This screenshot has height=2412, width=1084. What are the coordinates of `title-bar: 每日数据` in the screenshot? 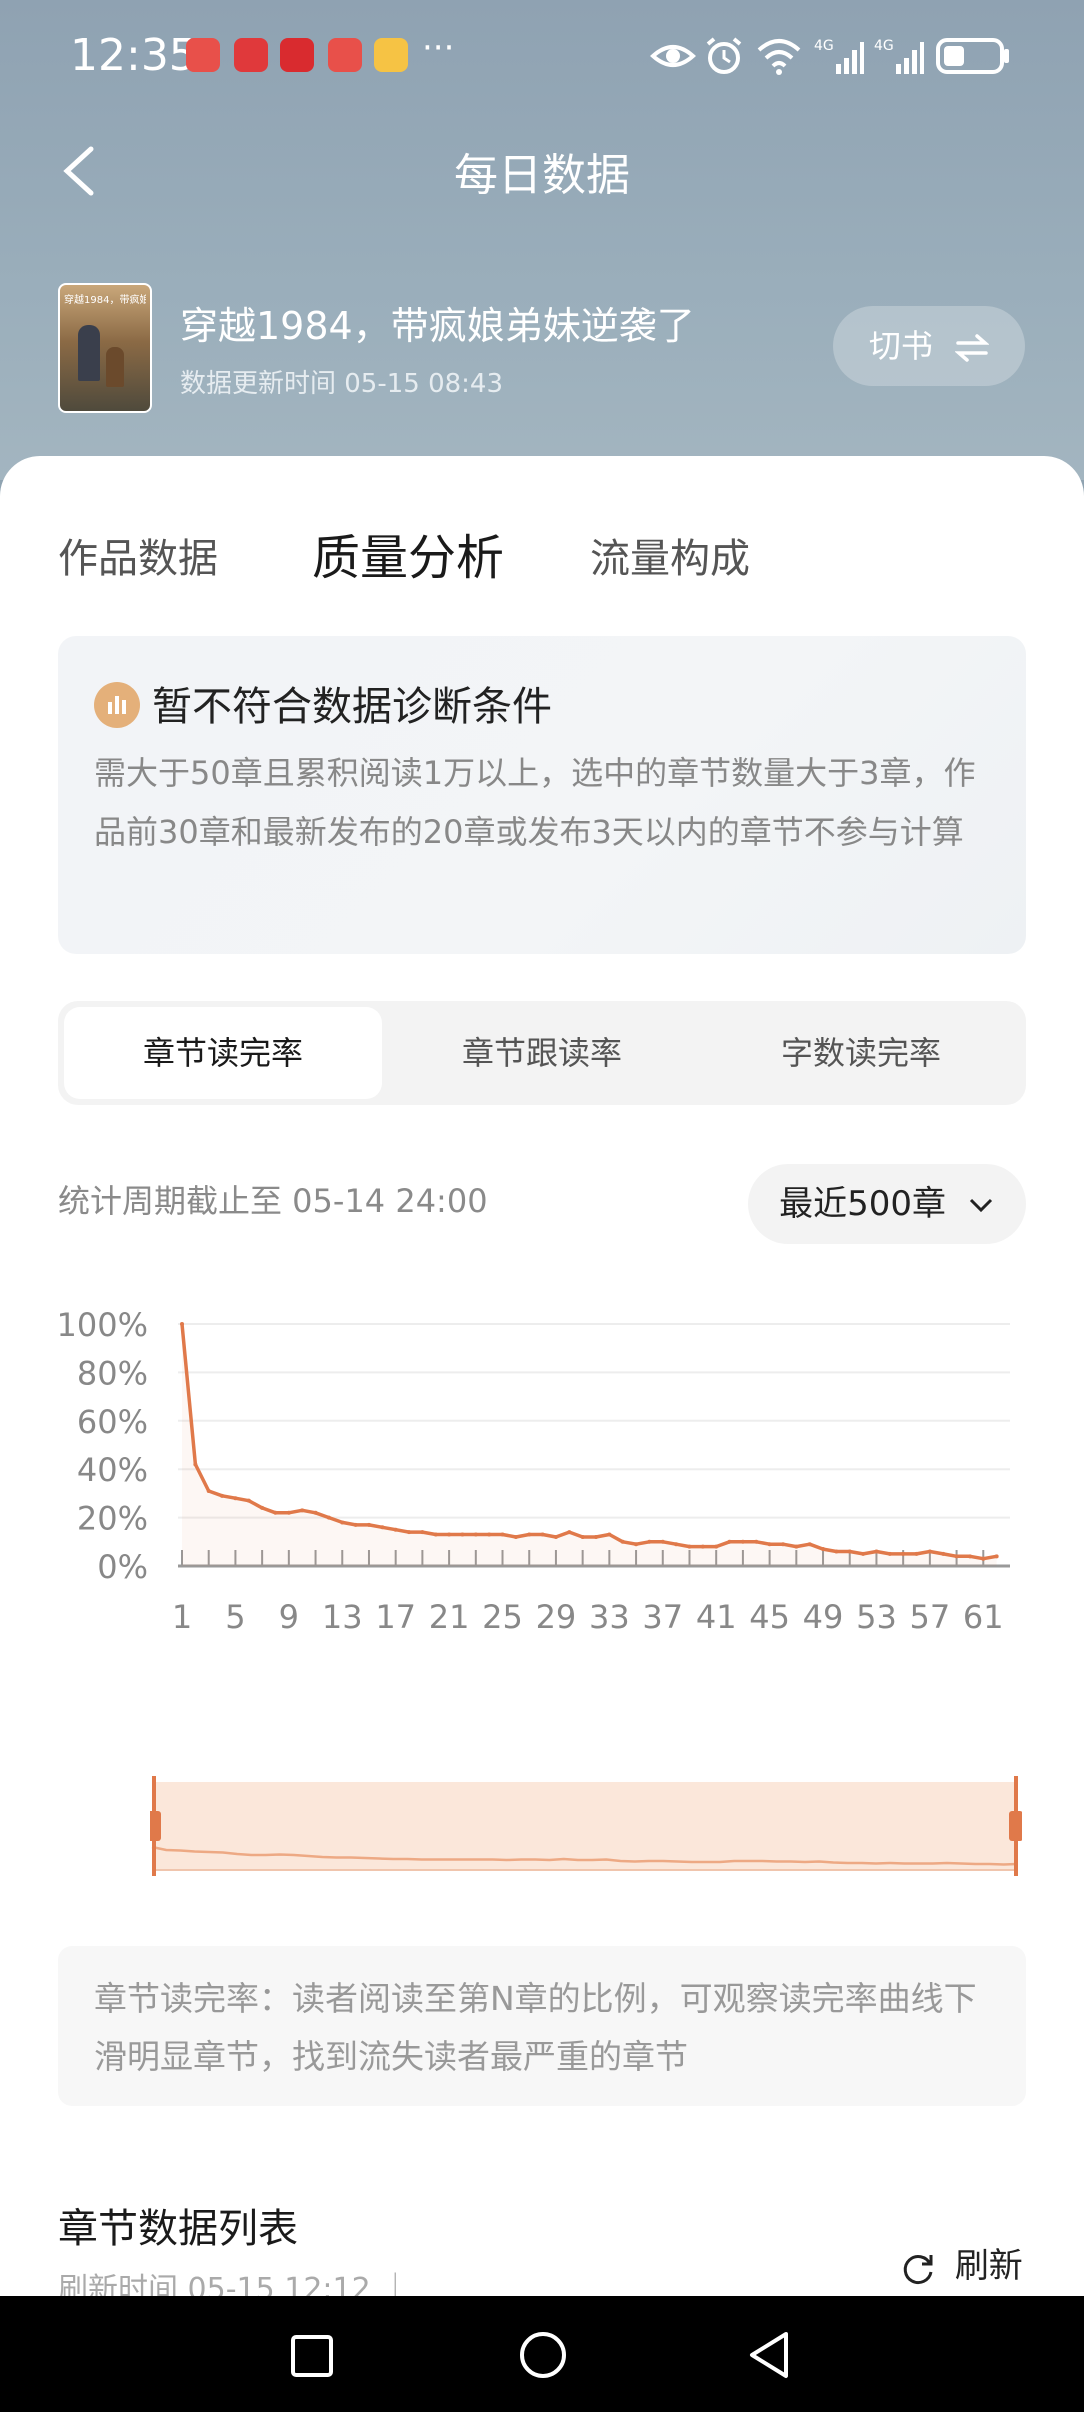 It's located at (542, 170).